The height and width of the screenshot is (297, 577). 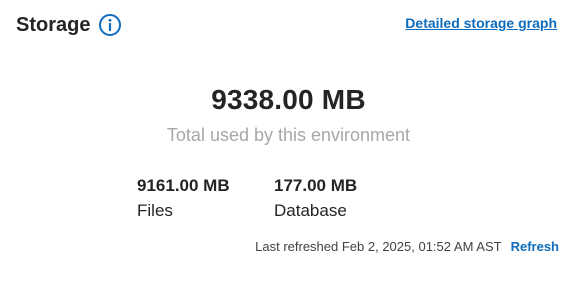 What do you see at coordinates (110, 25) in the screenshot?
I see `info-icon` at bounding box center [110, 25].